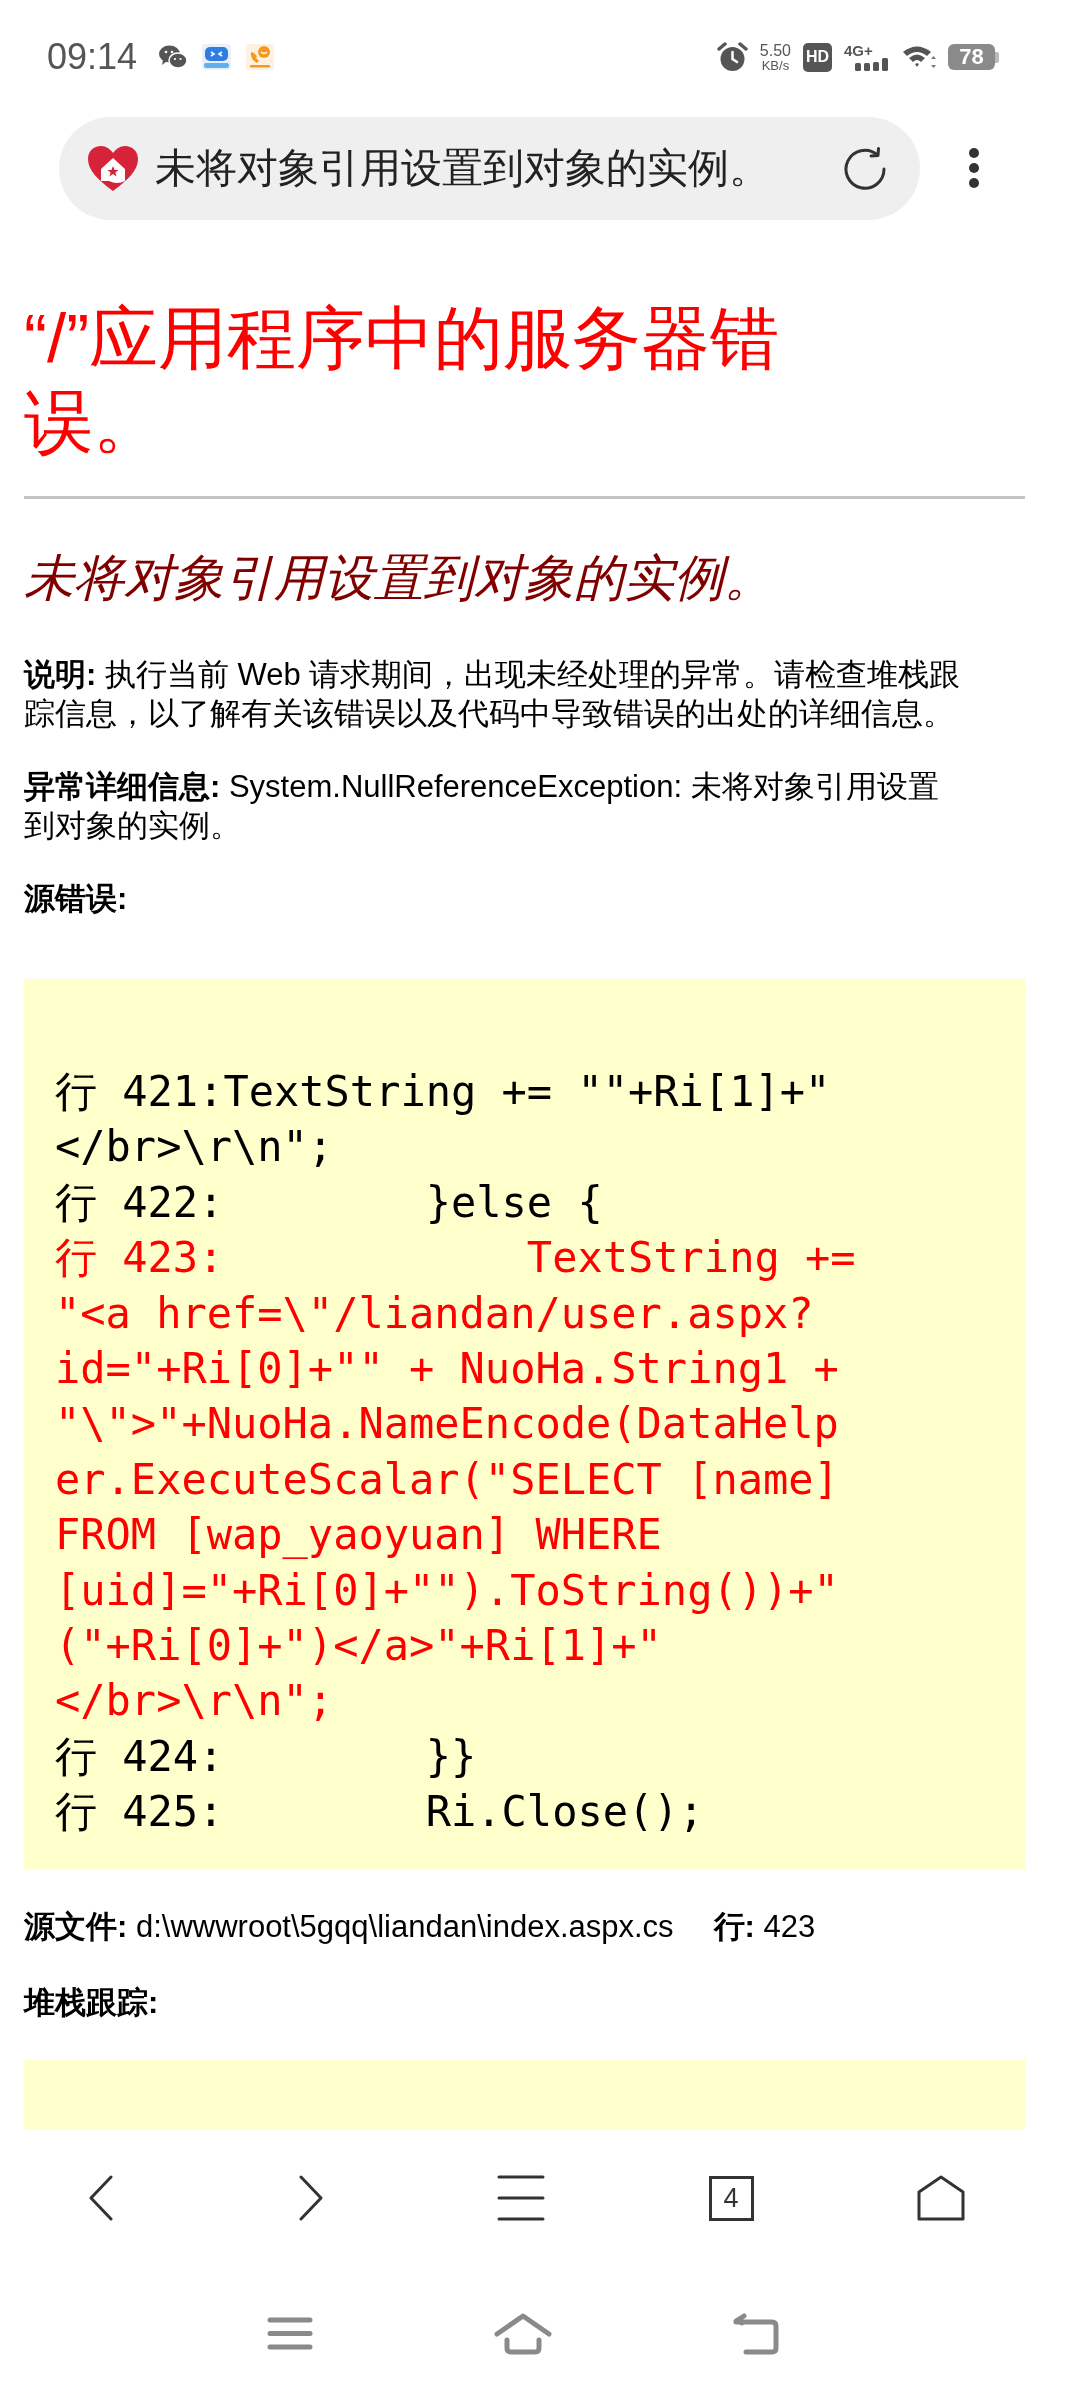 Image resolution: width=1080 pixels, height=2400 pixels. What do you see at coordinates (266, 1756) in the screenshot?
I see `code-line: 行 424: }}` at bounding box center [266, 1756].